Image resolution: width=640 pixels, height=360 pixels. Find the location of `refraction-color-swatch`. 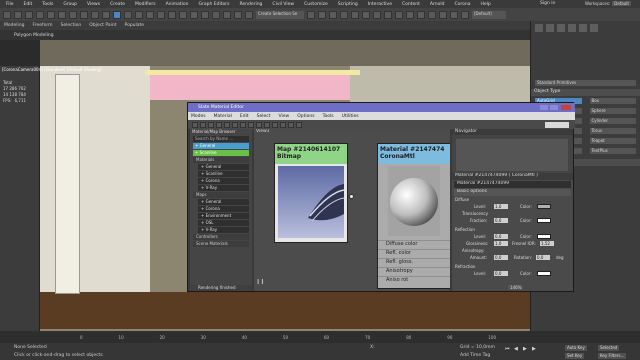

refraction-color-swatch is located at coordinates (544, 273).